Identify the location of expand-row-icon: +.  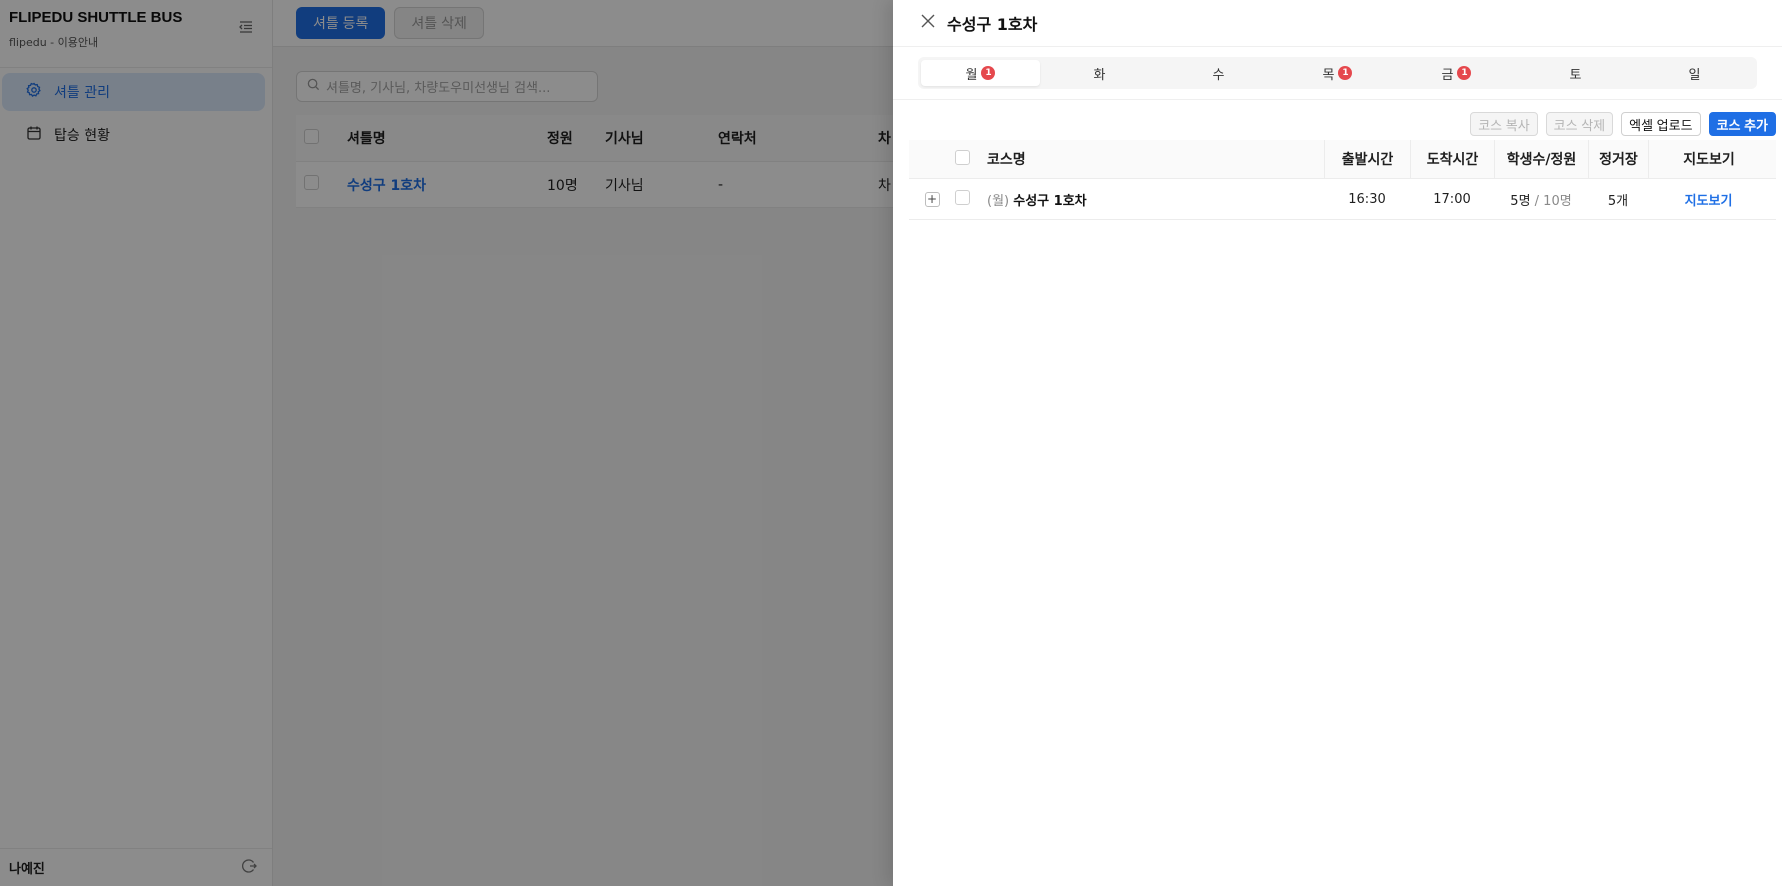
(932, 199).